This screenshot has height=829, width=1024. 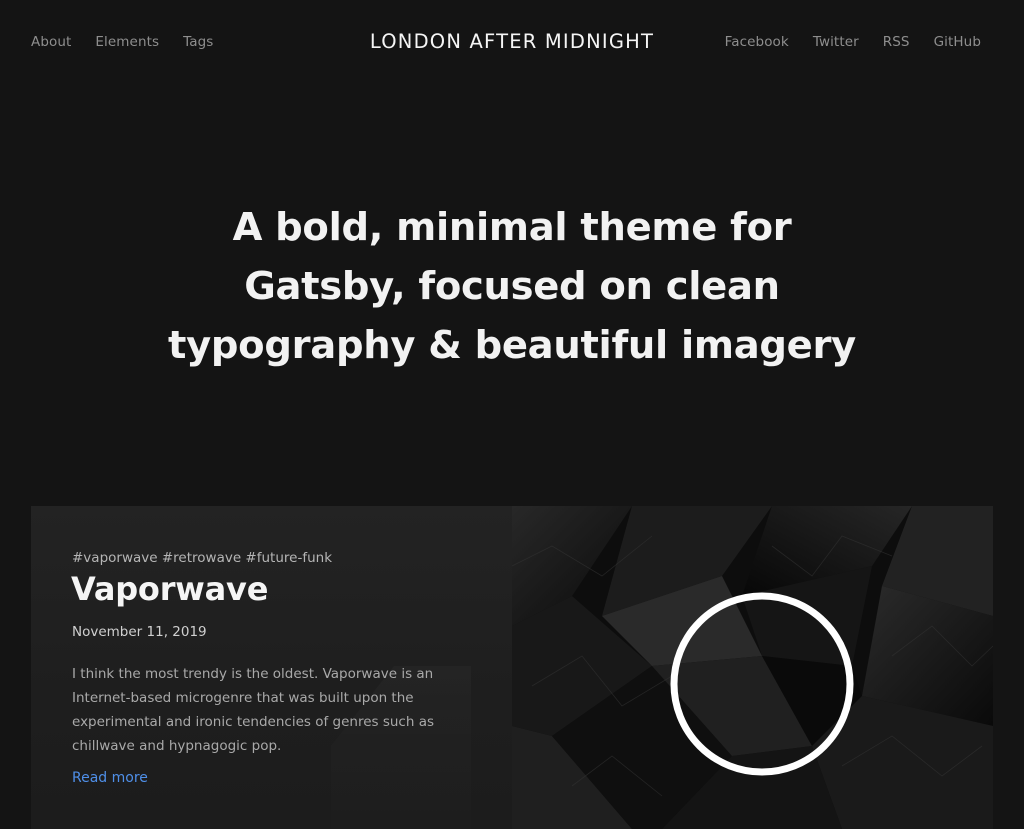 I want to click on hero-line-3: typography & beautiful imagery, so click(x=512, y=345).